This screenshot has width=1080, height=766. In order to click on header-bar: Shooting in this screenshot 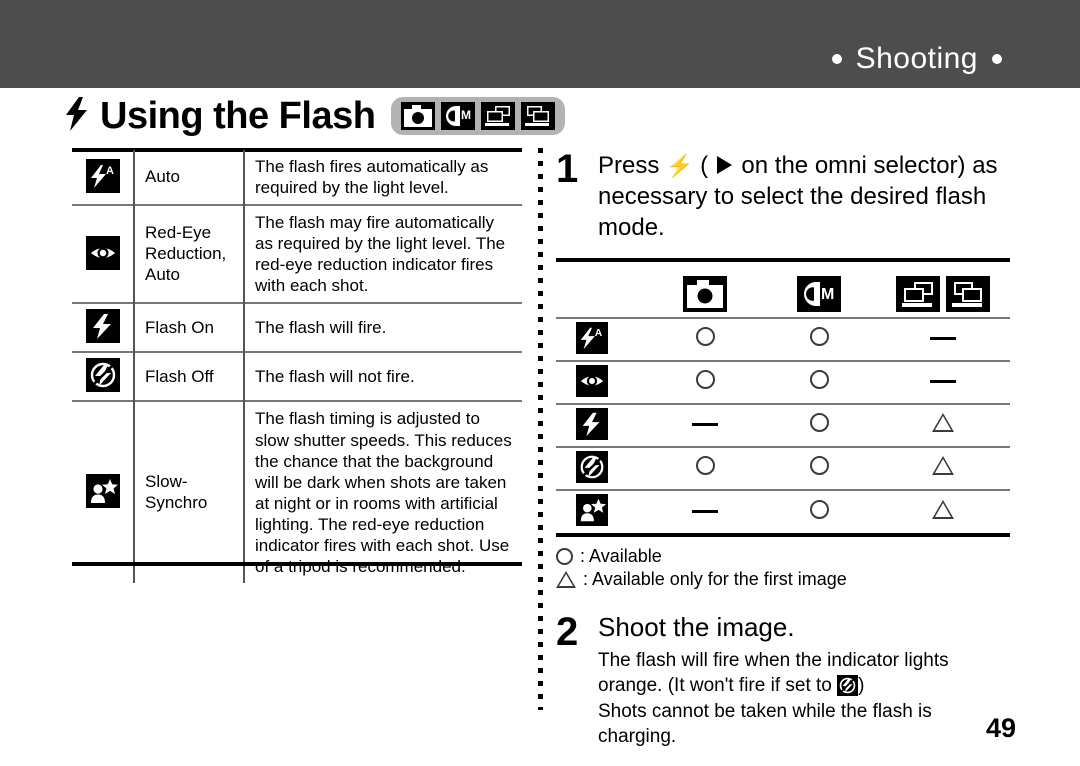, I will do `click(540, 44)`.